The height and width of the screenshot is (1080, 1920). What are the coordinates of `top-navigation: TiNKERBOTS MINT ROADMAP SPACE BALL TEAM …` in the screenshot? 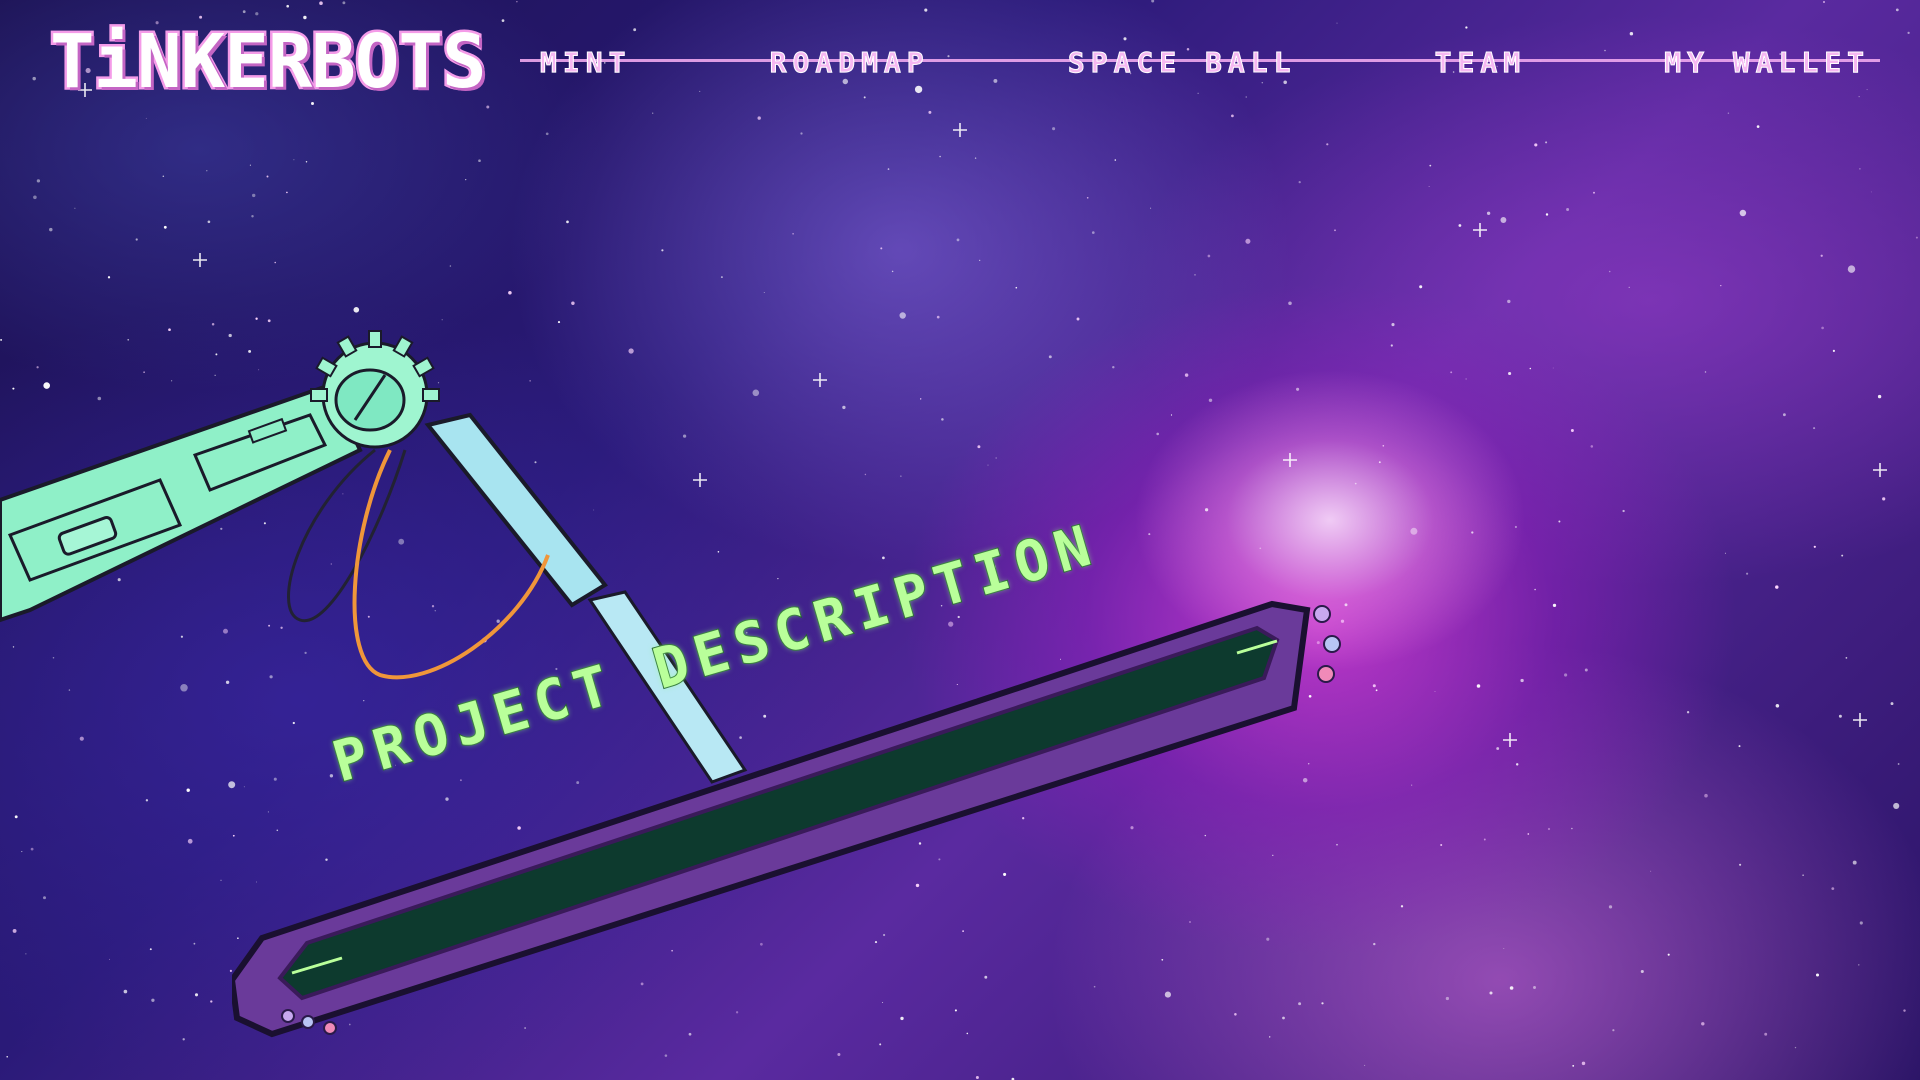 It's located at (964, 62).